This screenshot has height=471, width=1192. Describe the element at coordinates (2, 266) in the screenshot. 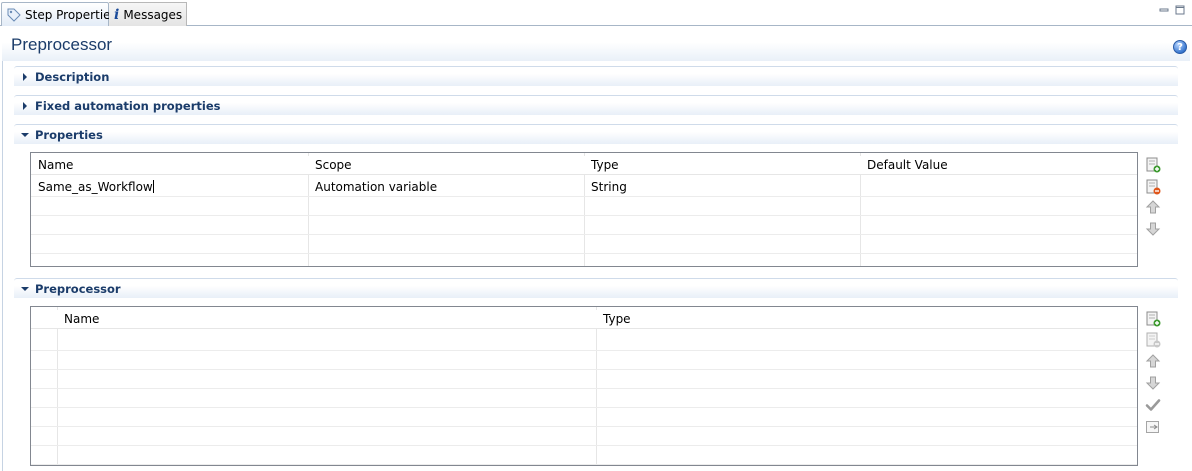

I see `form-border` at that location.